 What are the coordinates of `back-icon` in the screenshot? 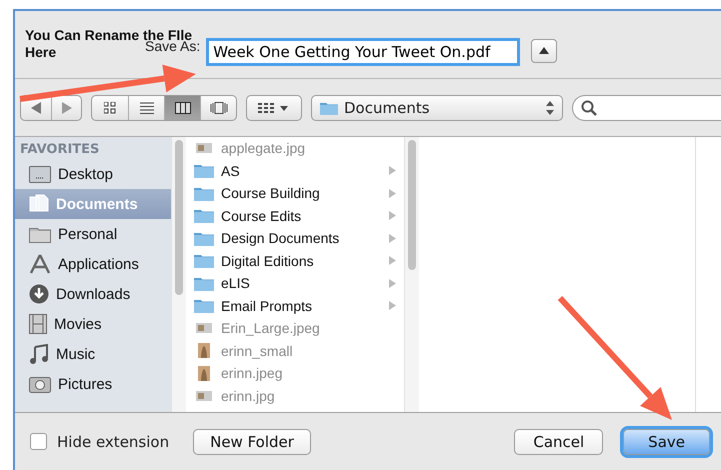 It's located at (36, 108).